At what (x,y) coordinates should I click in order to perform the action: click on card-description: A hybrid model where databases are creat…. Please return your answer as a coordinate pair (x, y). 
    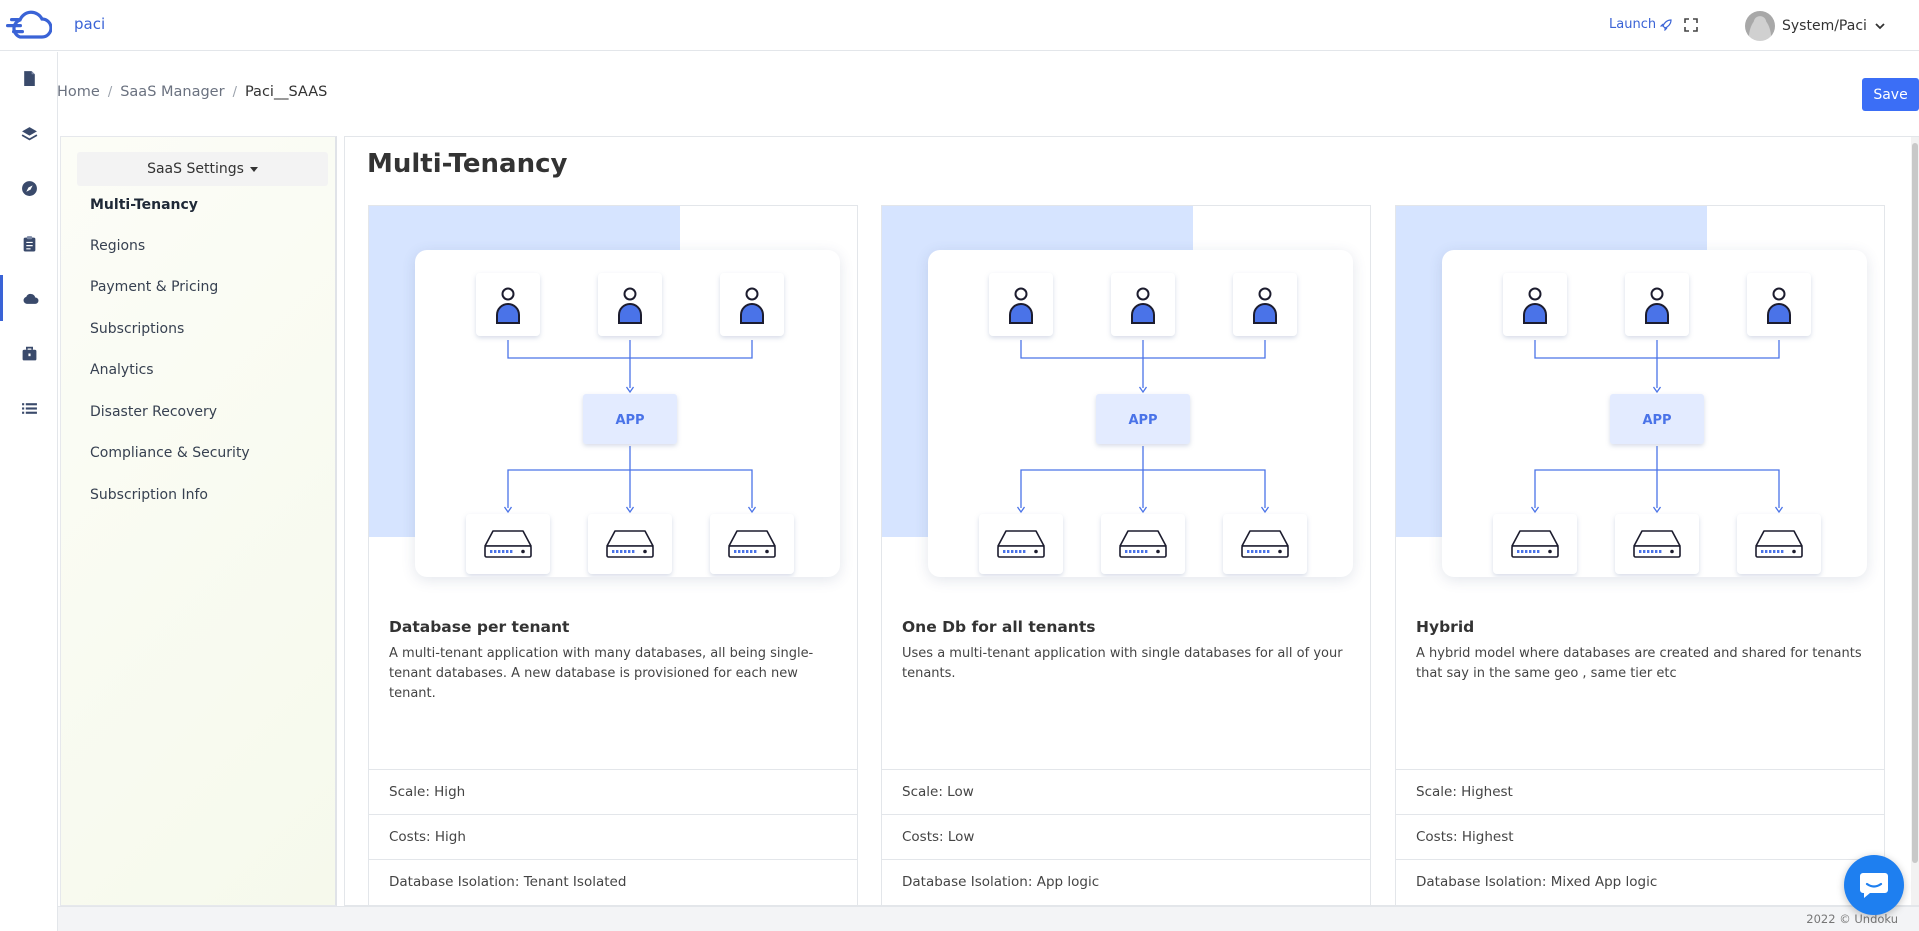
    Looking at the image, I should click on (1639, 663).